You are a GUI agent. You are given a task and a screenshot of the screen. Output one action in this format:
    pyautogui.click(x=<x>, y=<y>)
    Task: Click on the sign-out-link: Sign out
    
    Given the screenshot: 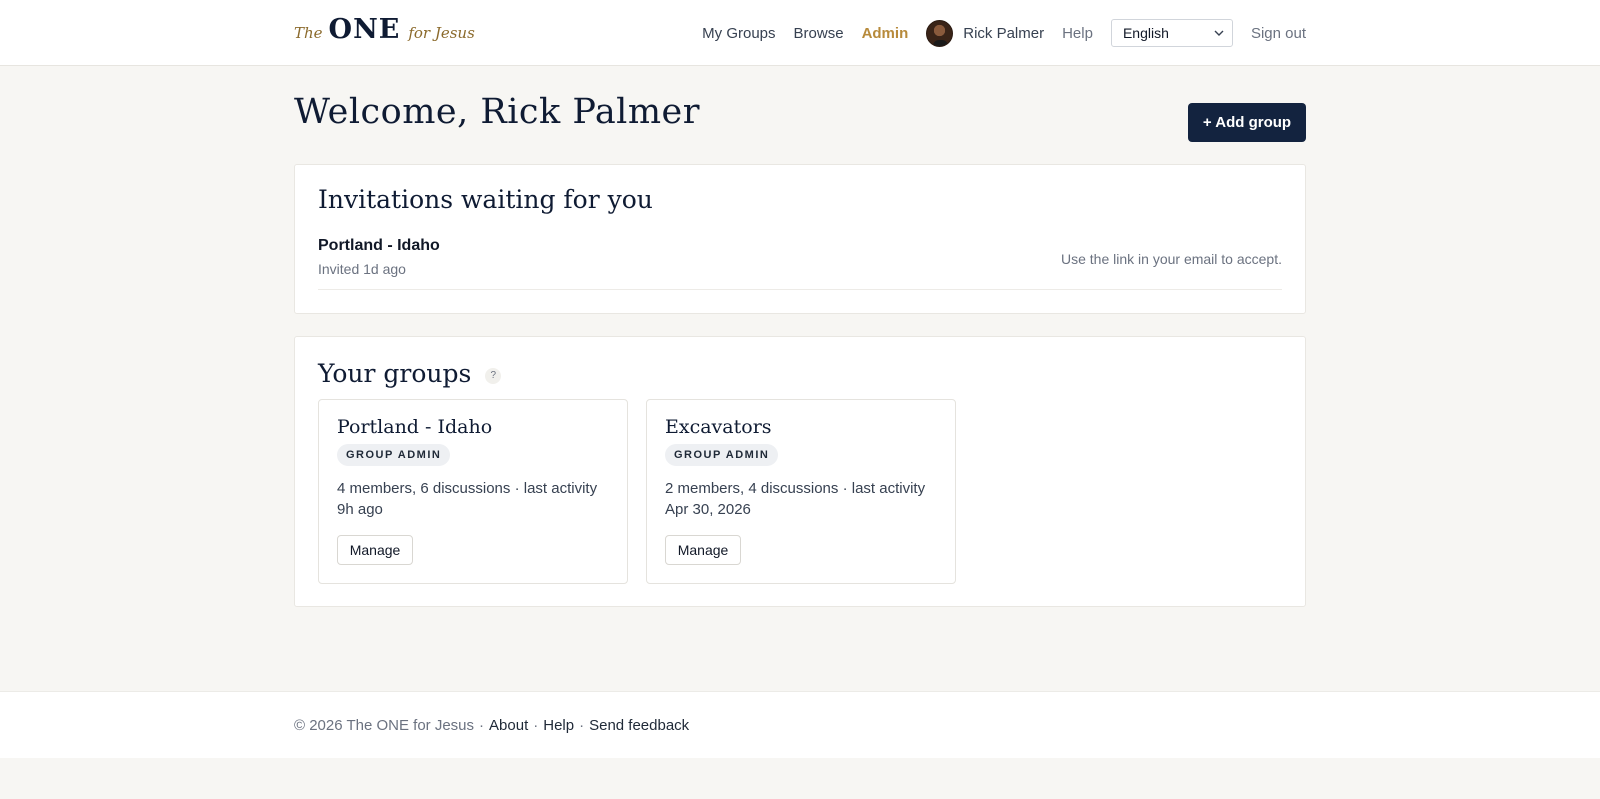 What is the action you would take?
    pyautogui.click(x=1278, y=33)
    